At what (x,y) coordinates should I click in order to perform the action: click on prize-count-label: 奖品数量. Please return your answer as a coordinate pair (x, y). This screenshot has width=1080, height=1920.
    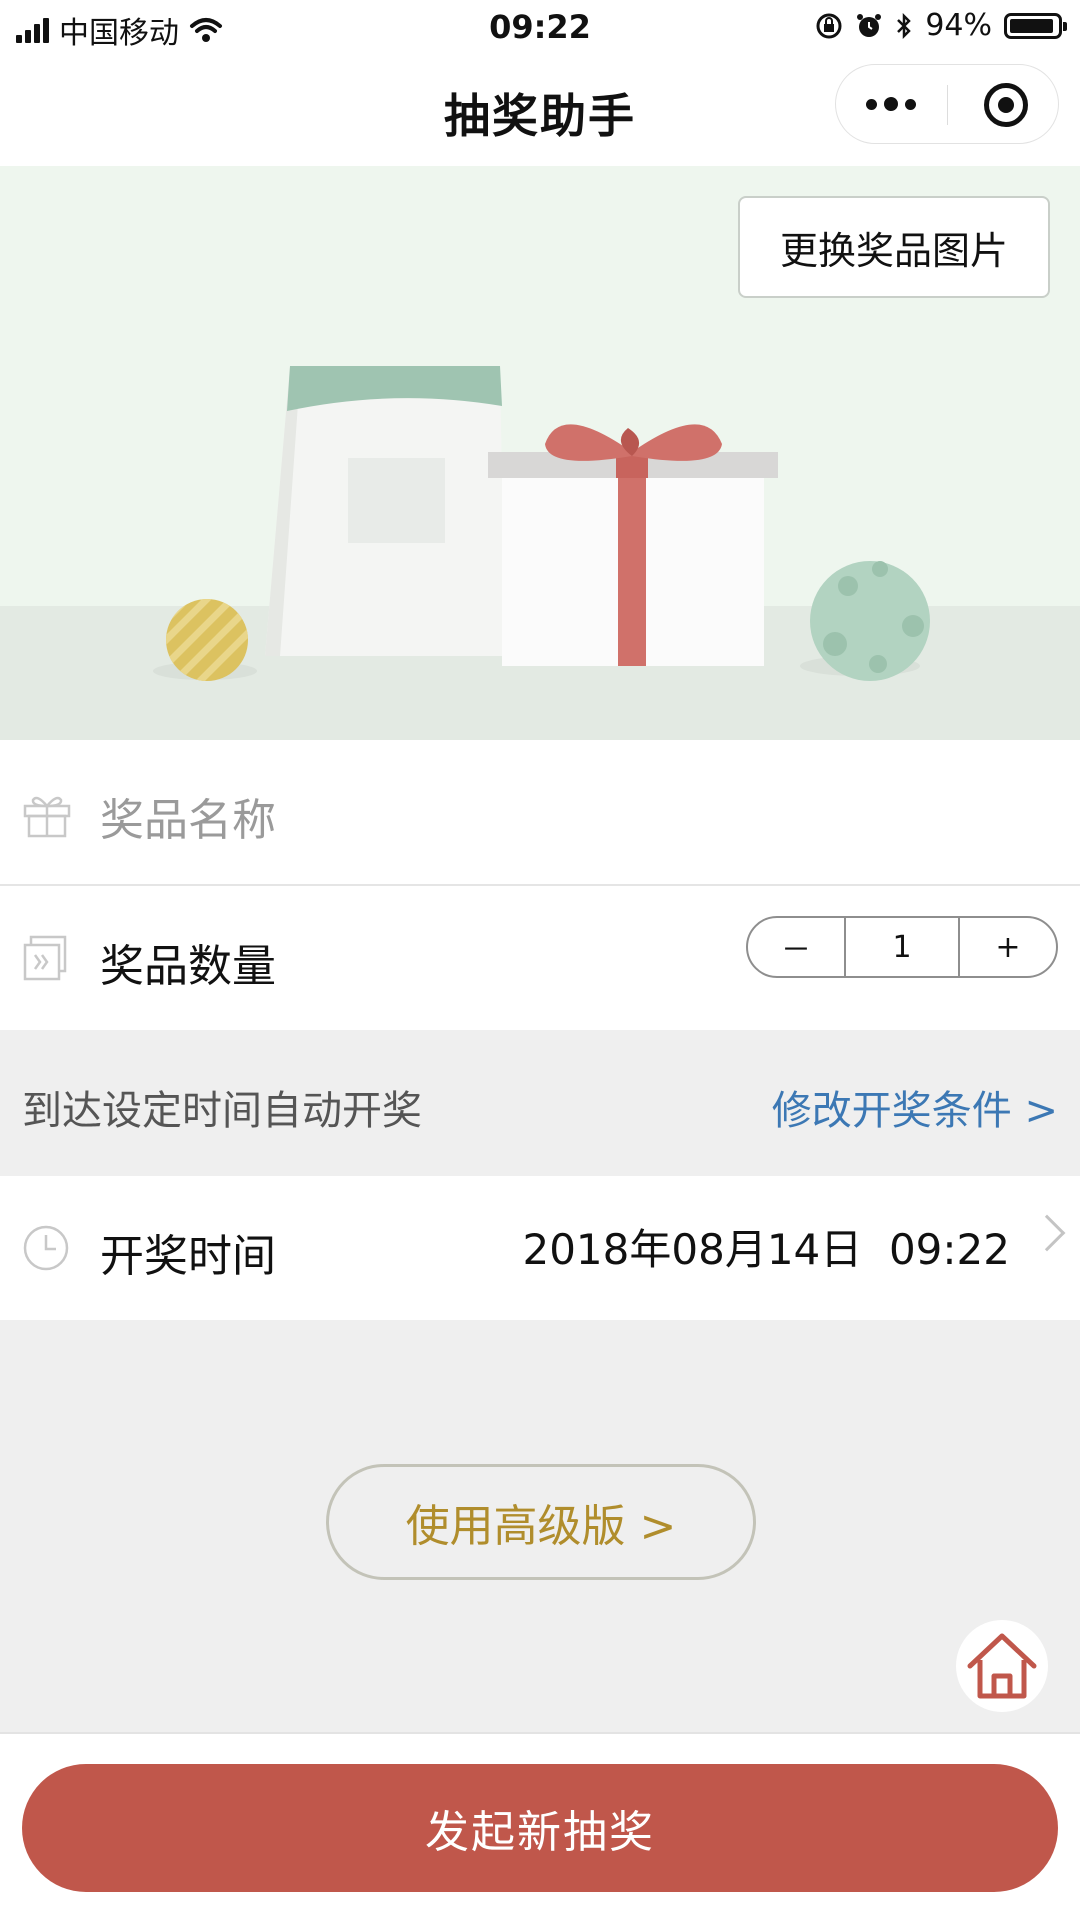
    Looking at the image, I should click on (188, 966).